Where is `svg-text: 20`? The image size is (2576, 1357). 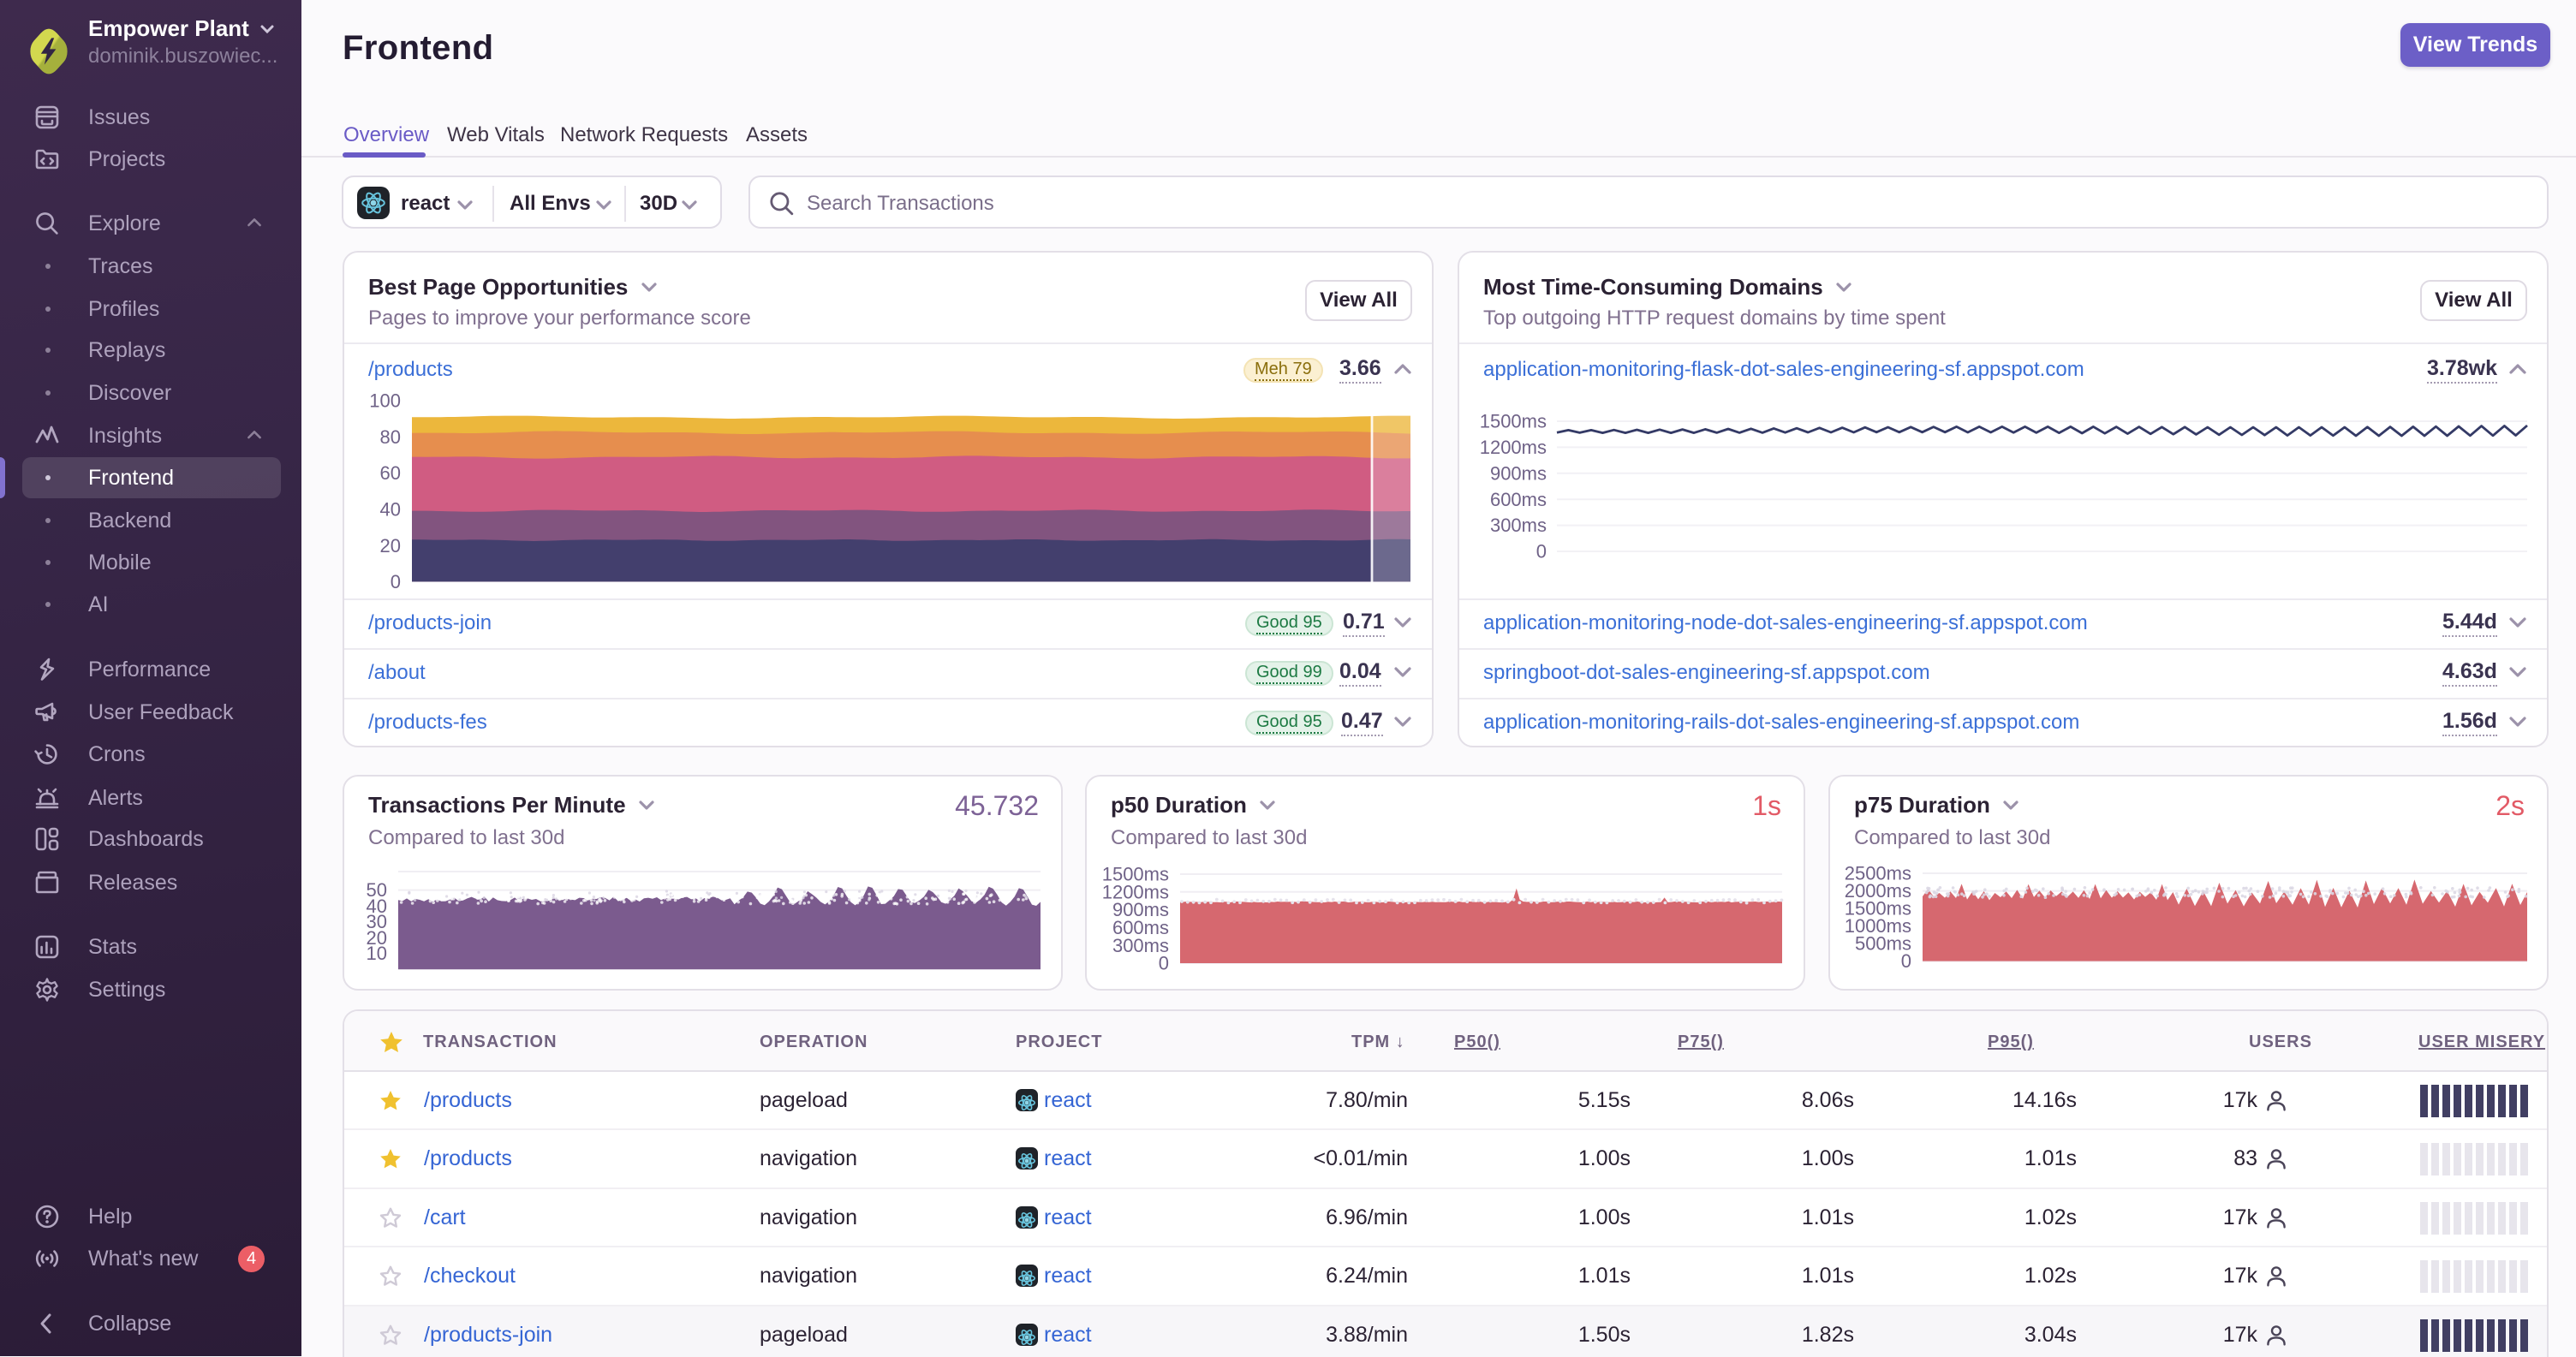 svg-text: 20 is located at coordinates (390, 545).